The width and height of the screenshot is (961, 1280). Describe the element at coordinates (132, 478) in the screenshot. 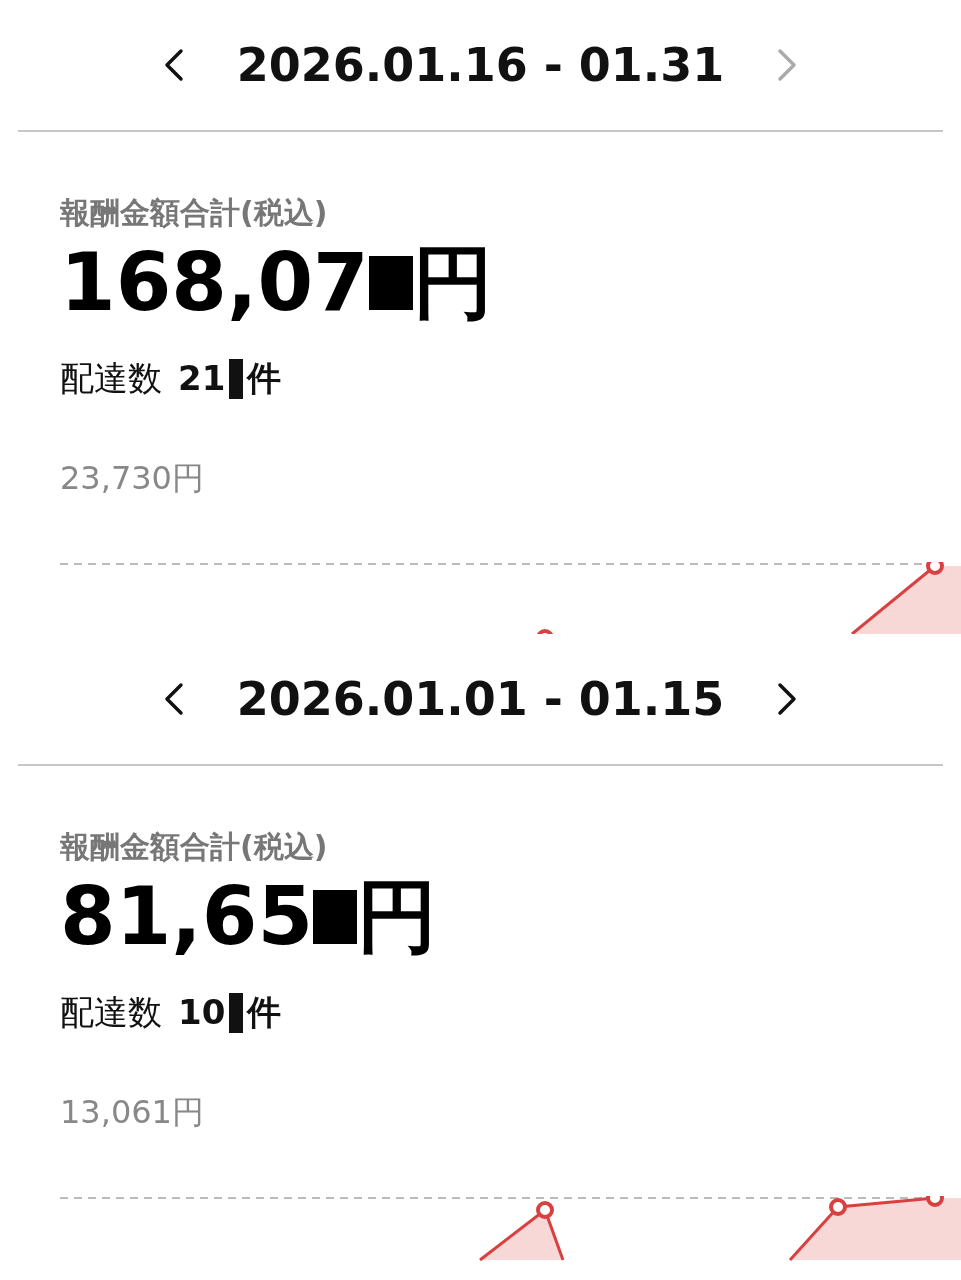

I see `reference-value: 23,730円` at that location.